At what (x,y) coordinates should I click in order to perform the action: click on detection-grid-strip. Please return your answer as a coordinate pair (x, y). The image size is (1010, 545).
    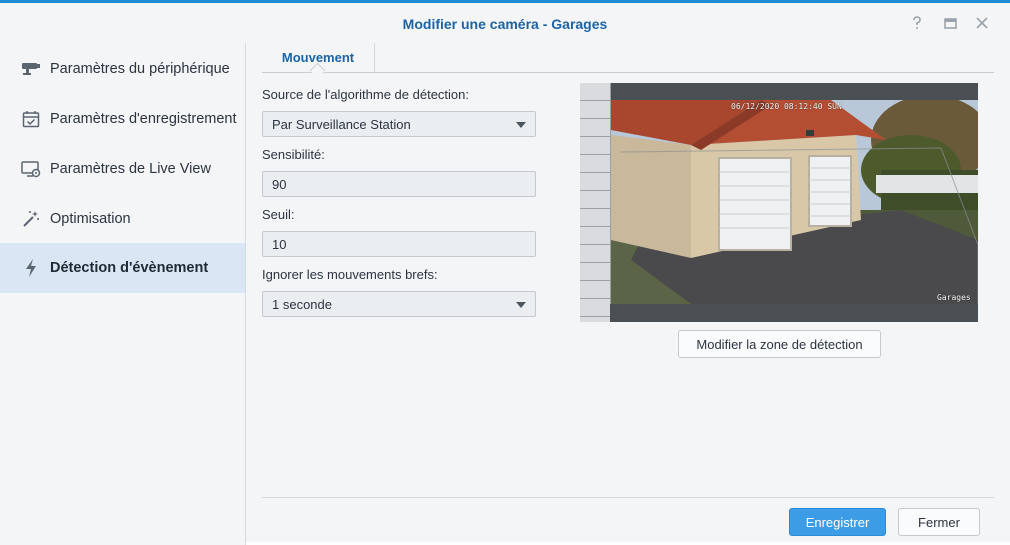
    Looking at the image, I should click on (595, 202).